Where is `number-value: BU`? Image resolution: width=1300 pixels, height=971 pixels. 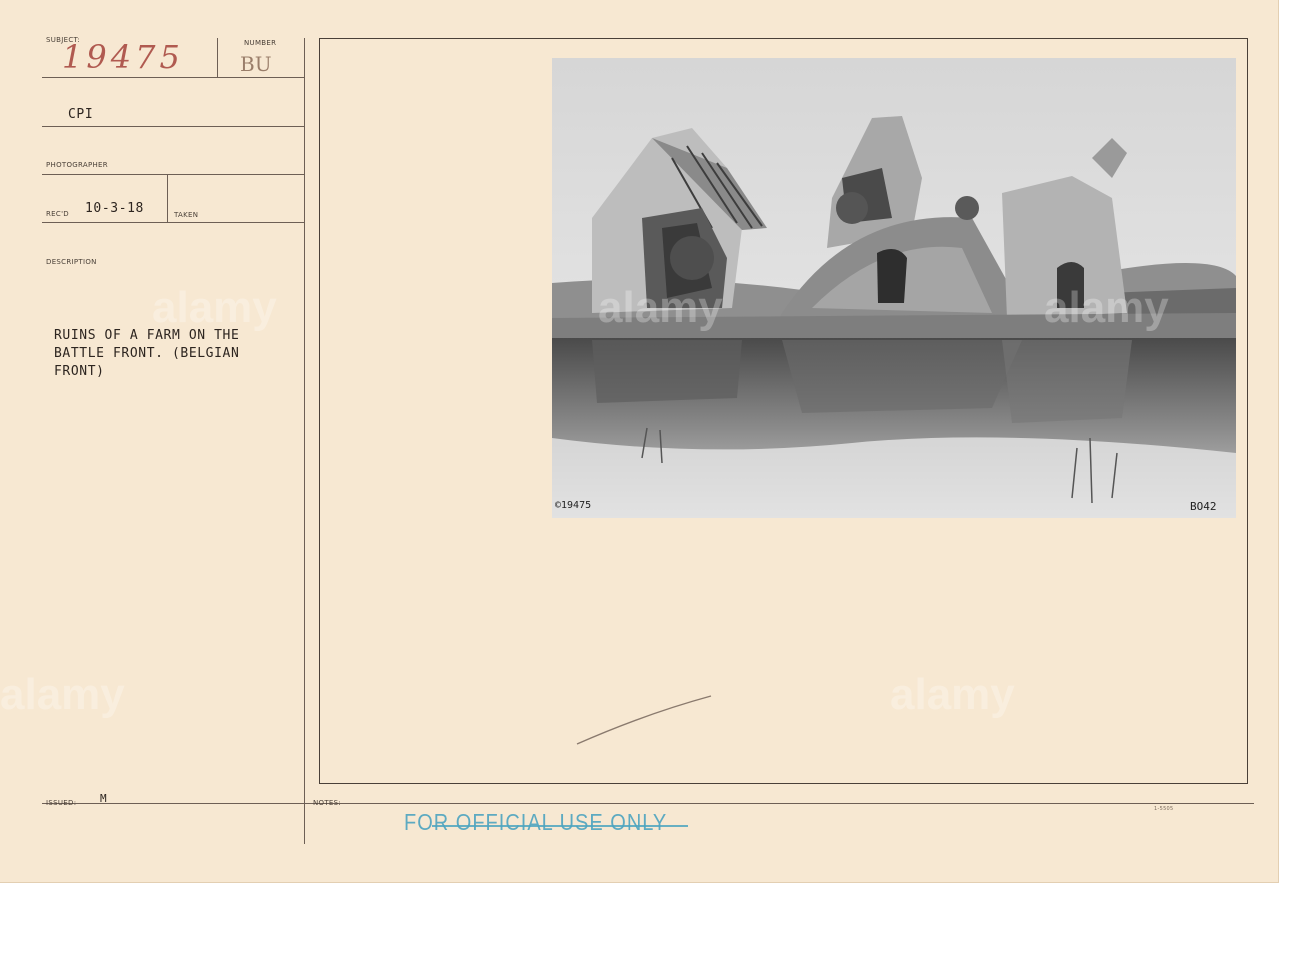
number-value: BU is located at coordinates (256, 64).